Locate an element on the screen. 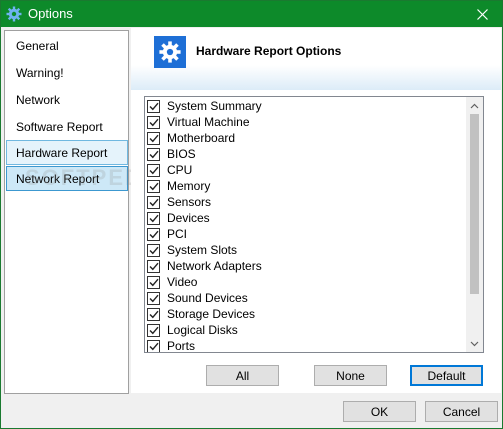  list-item: Ports is located at coordinates (307, 345).